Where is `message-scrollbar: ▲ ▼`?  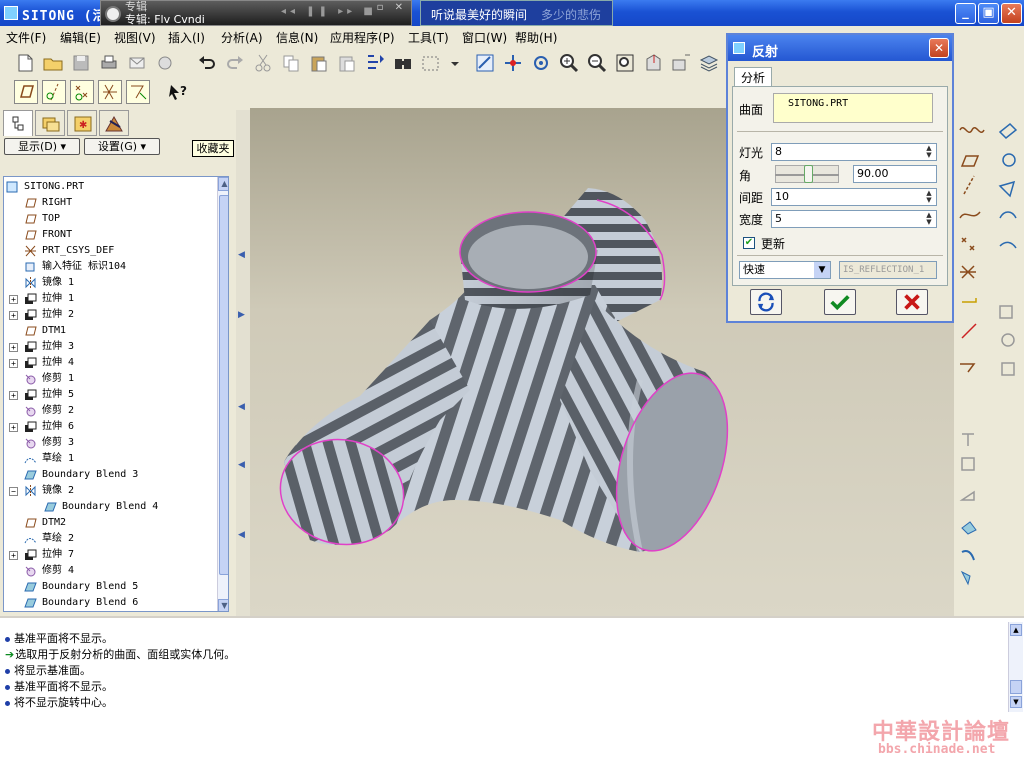 message-scrollbar: ▲ ▼ is located at coordinates (1015, 667).